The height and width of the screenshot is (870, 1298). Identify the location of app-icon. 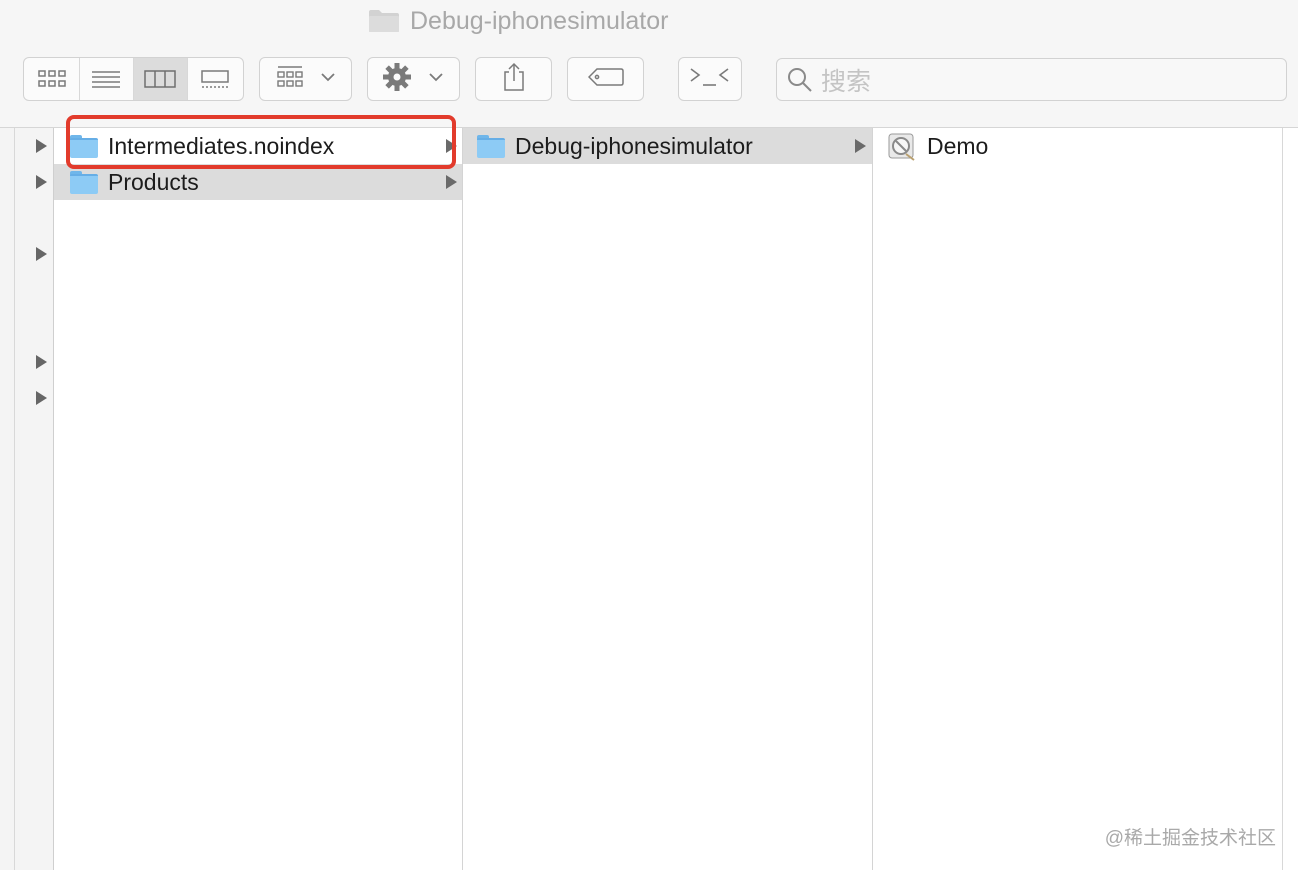
(902, 146).